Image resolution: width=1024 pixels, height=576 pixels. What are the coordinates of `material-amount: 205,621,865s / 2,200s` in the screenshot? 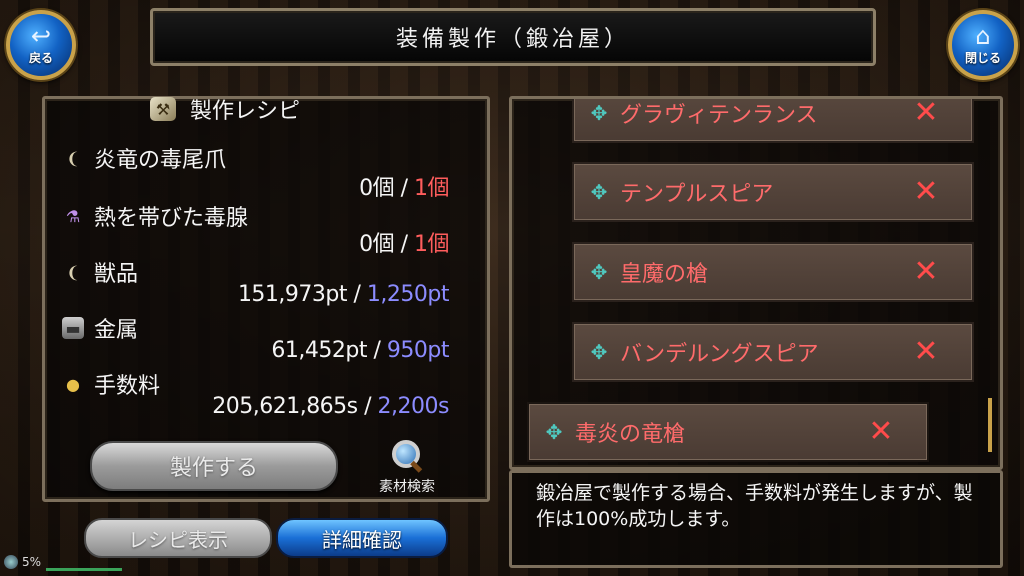 It's located at (330, 406).